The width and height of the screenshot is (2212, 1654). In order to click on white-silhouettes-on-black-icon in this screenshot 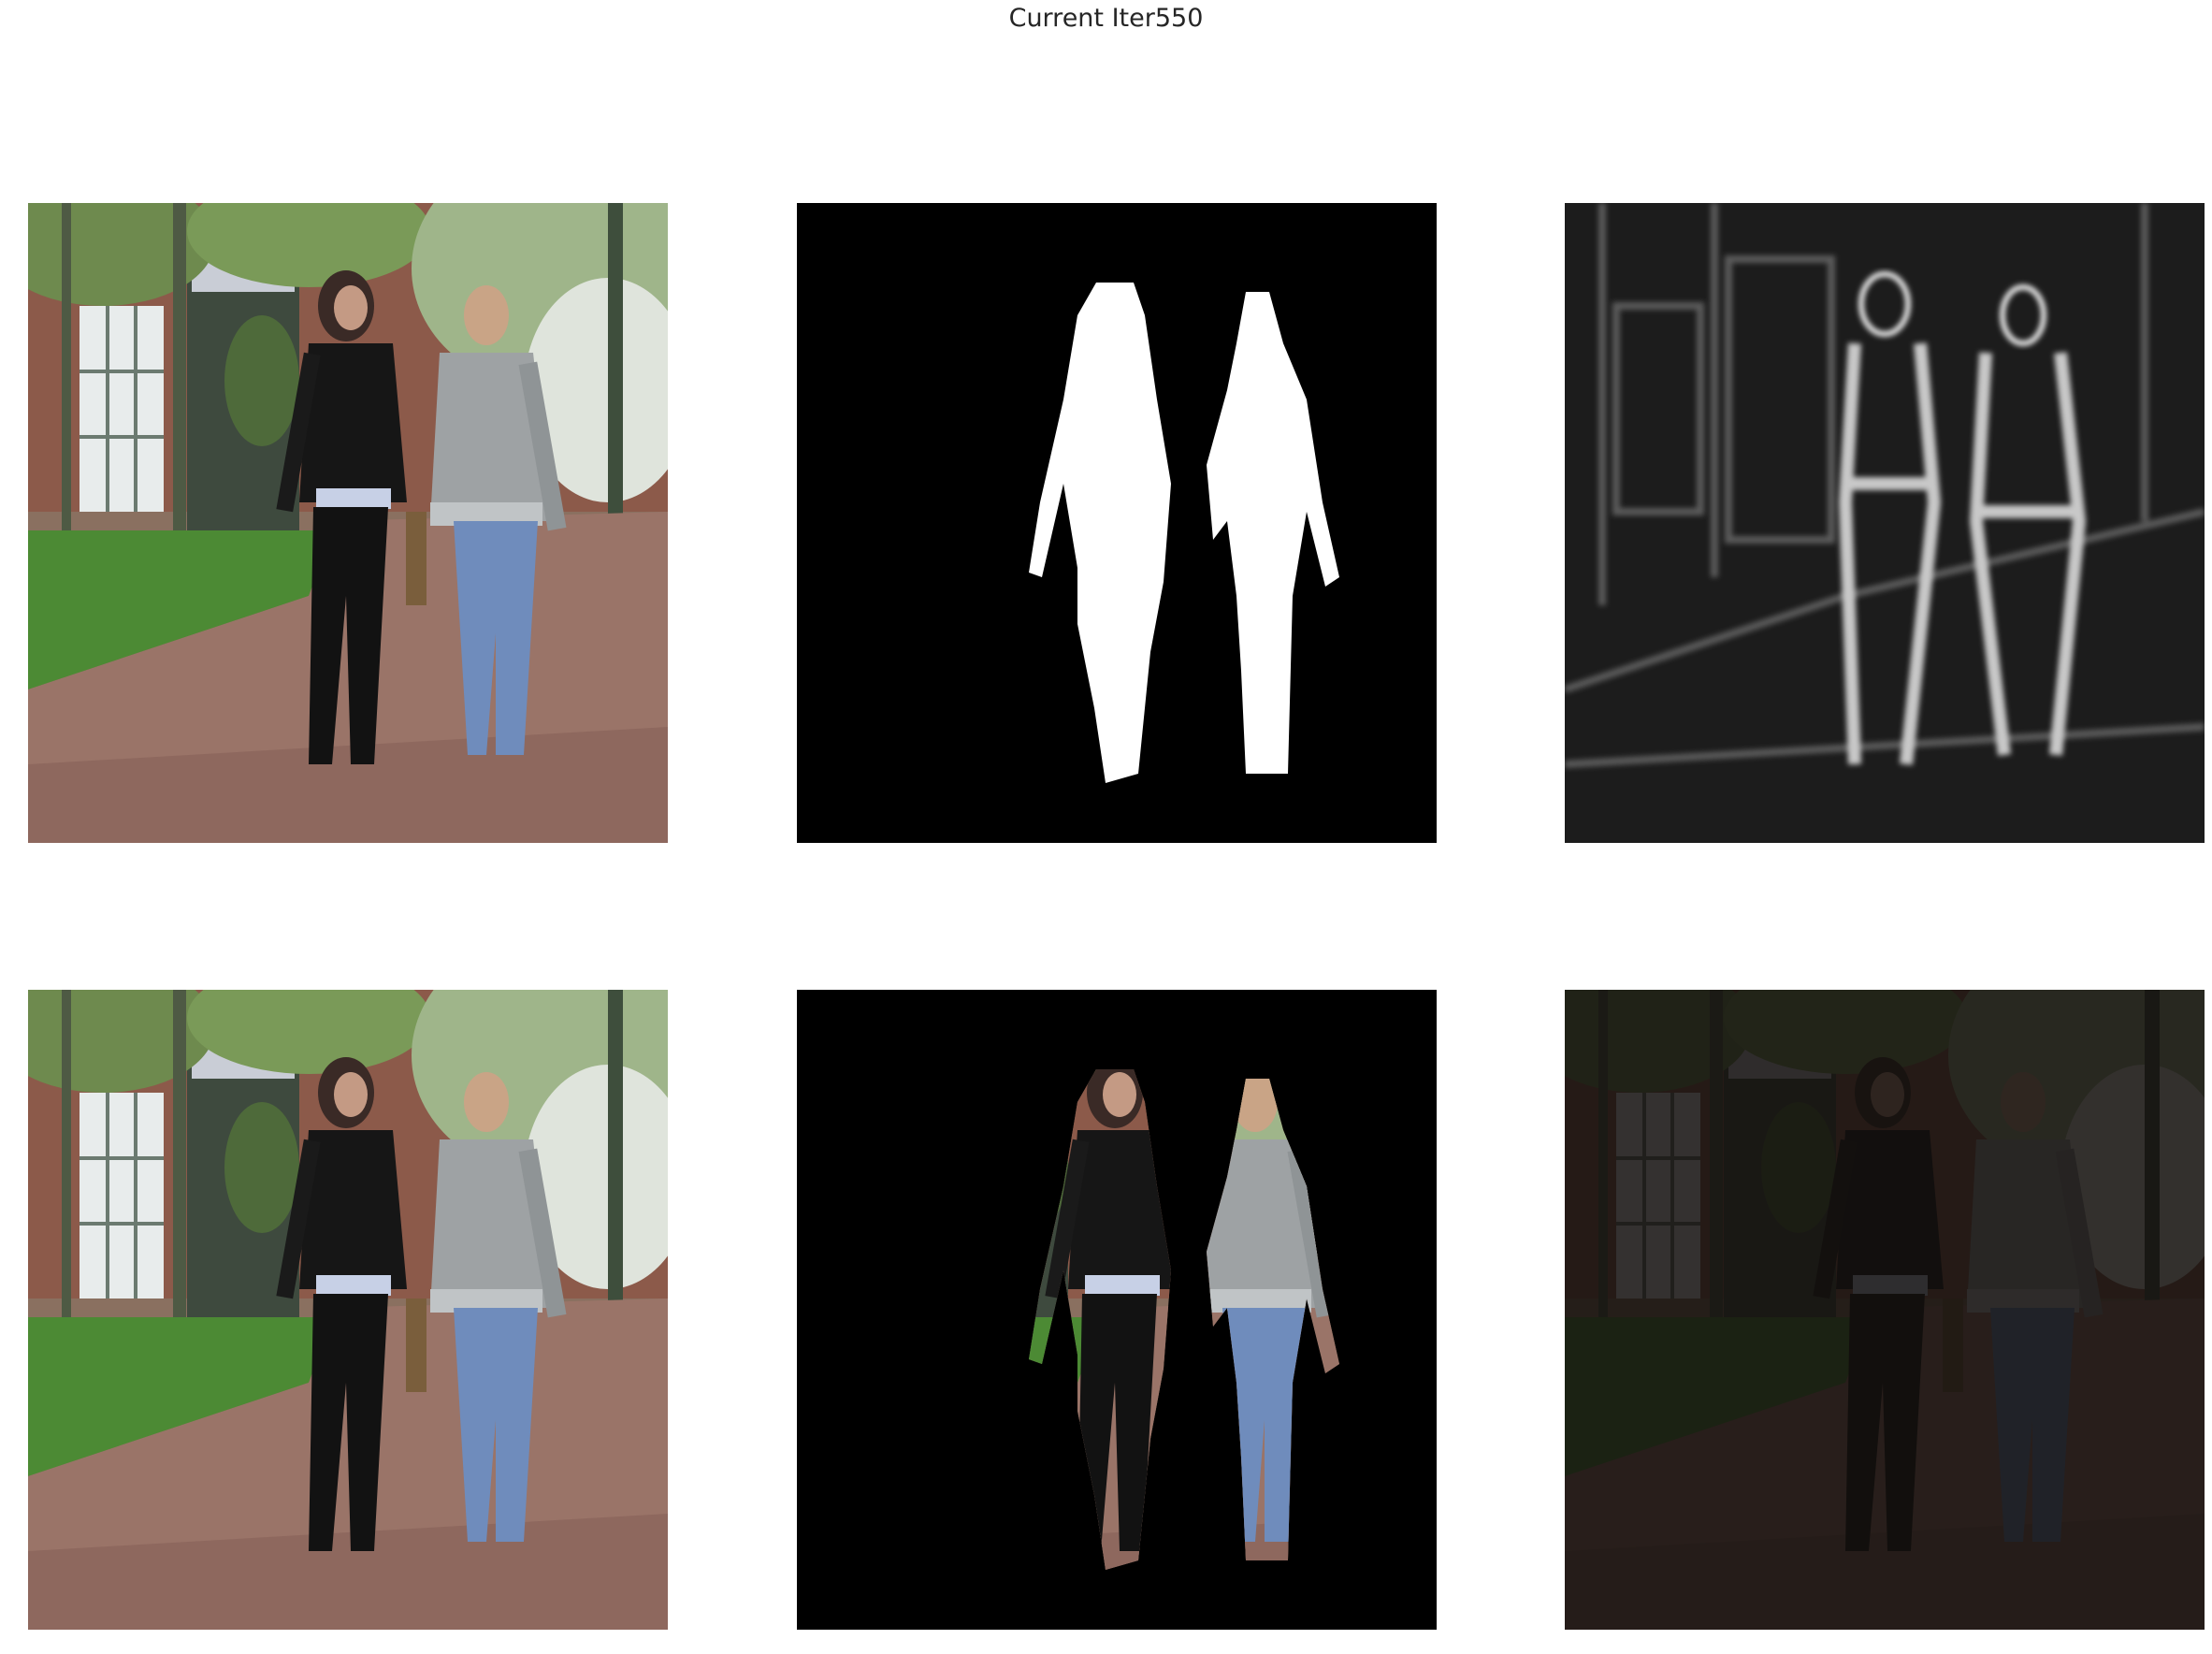, I will do `click(1117, 523)`.